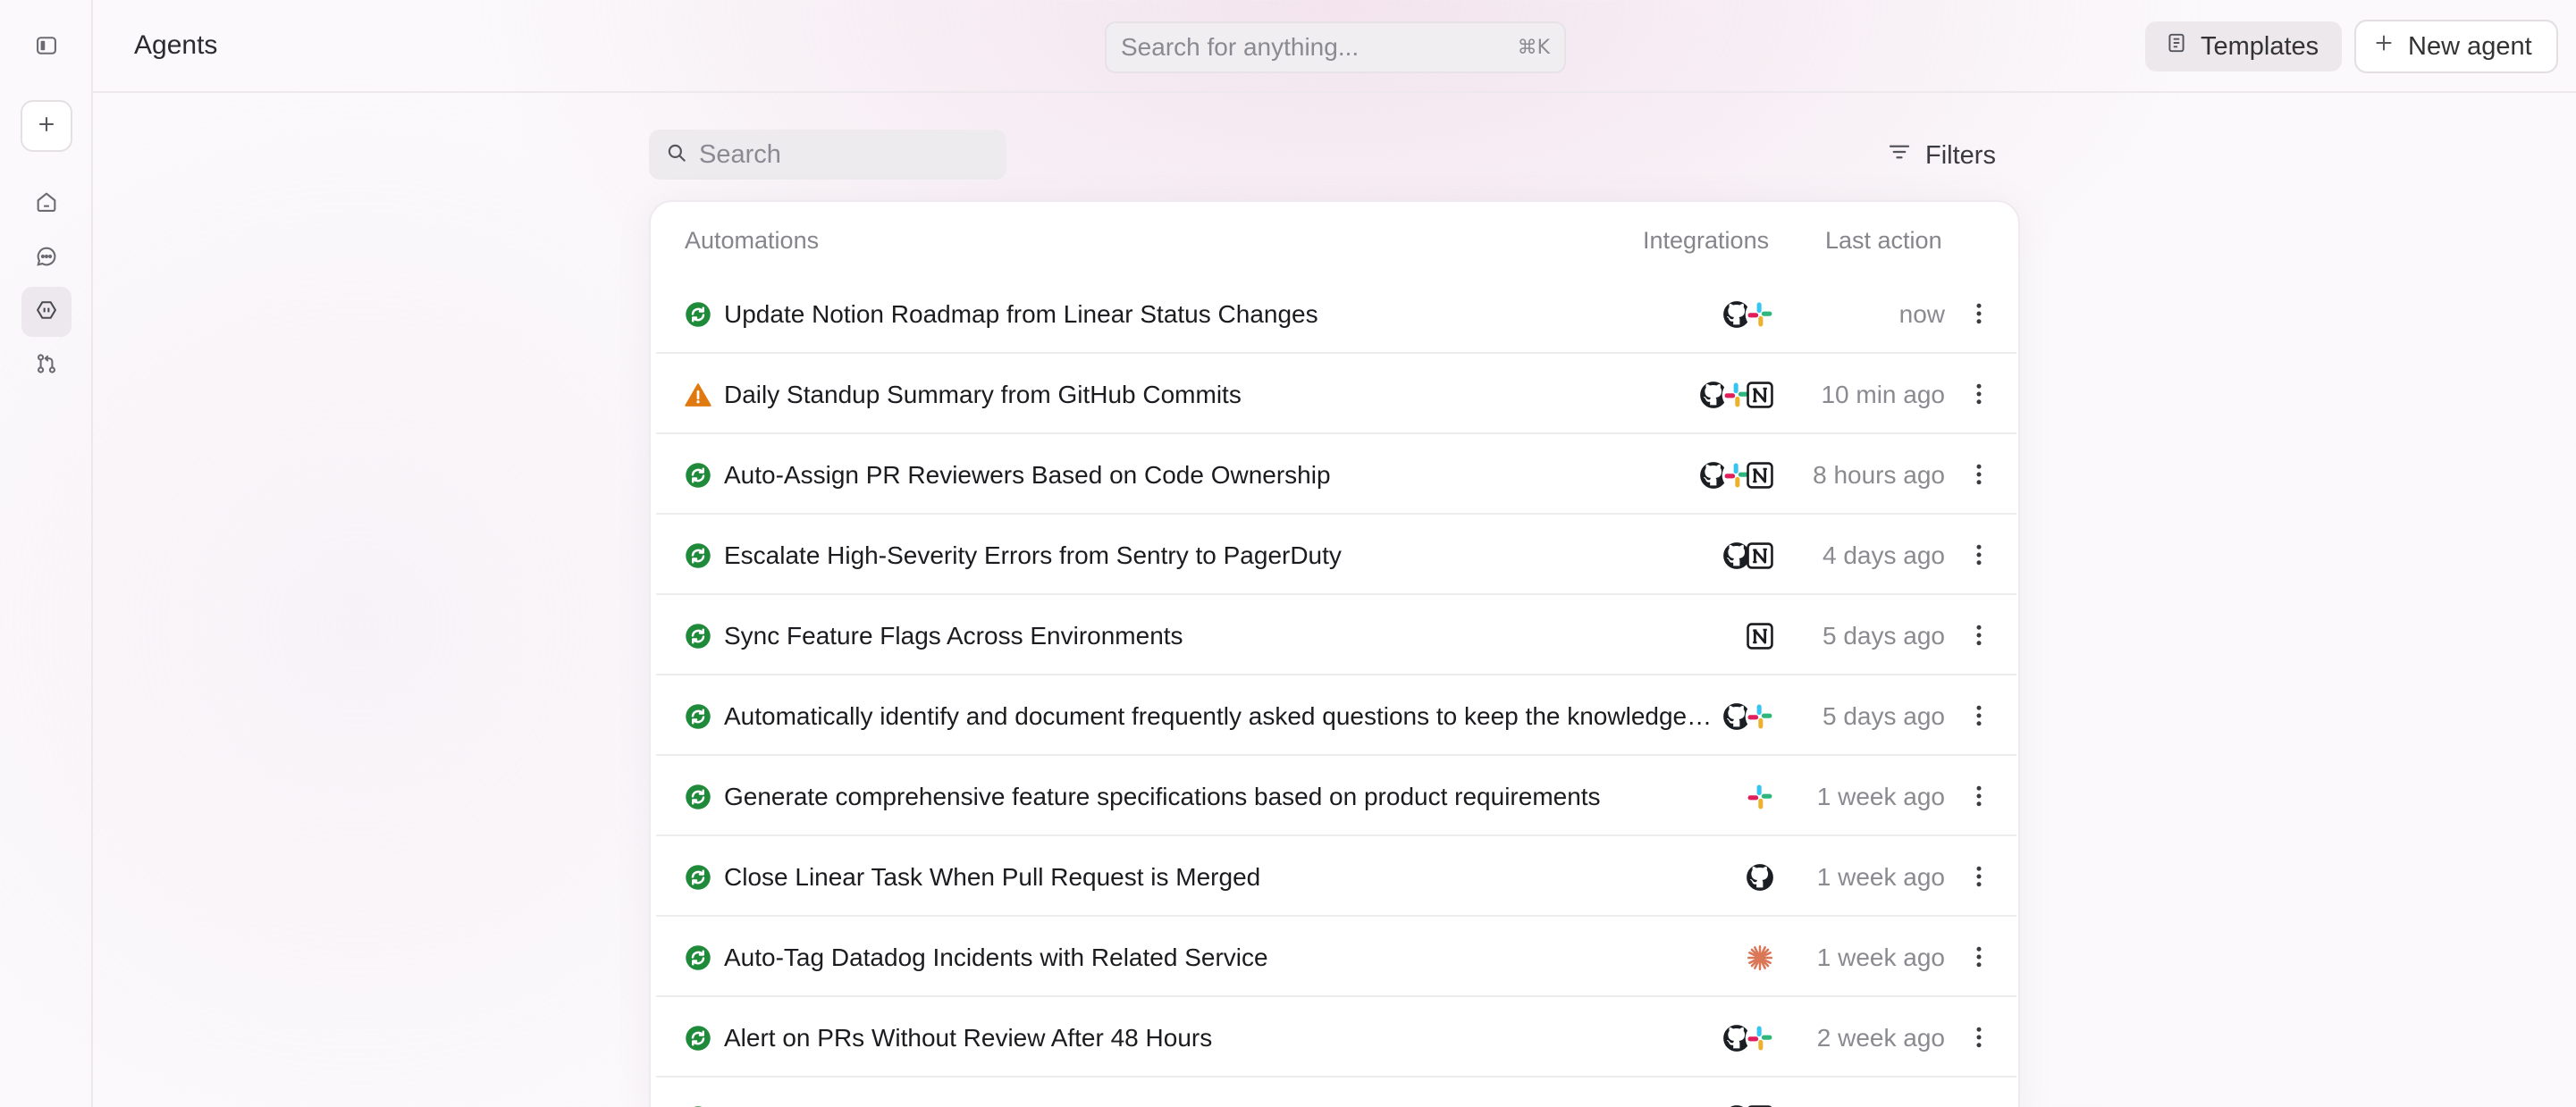 This screenshot has height=1107, width=2576. Describe the element at coordinates (1883, 394) in the screenshot. I see `last-action-time: 10 min ago` at that location.